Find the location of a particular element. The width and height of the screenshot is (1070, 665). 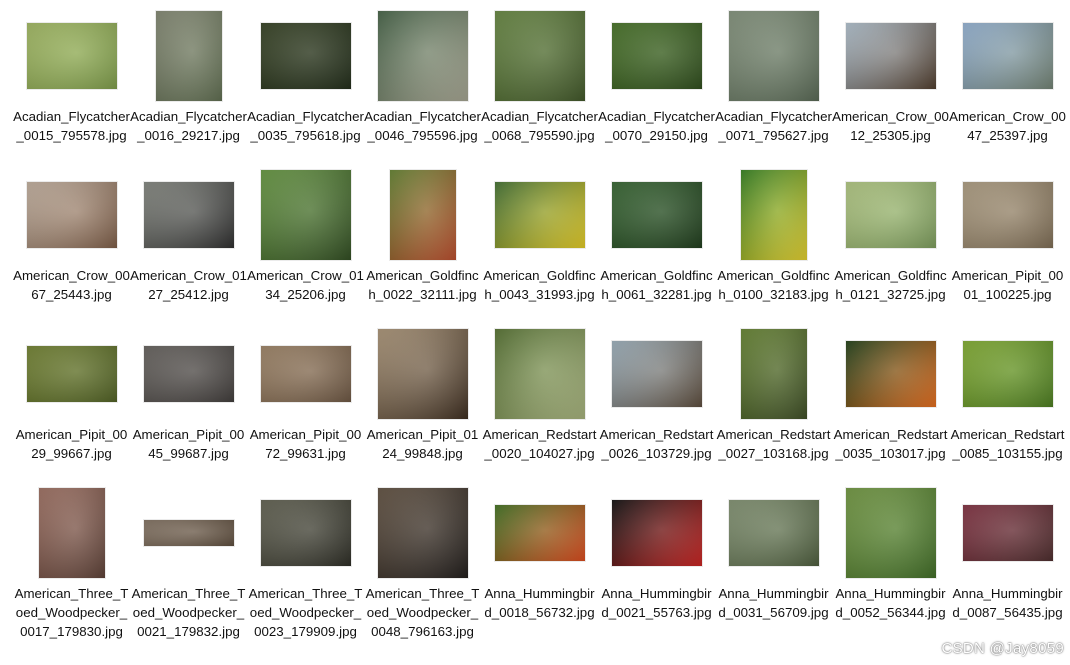

file-item: Acadian_Flycatcher_0068_795590.jpg is located at coordinates (539, 85).